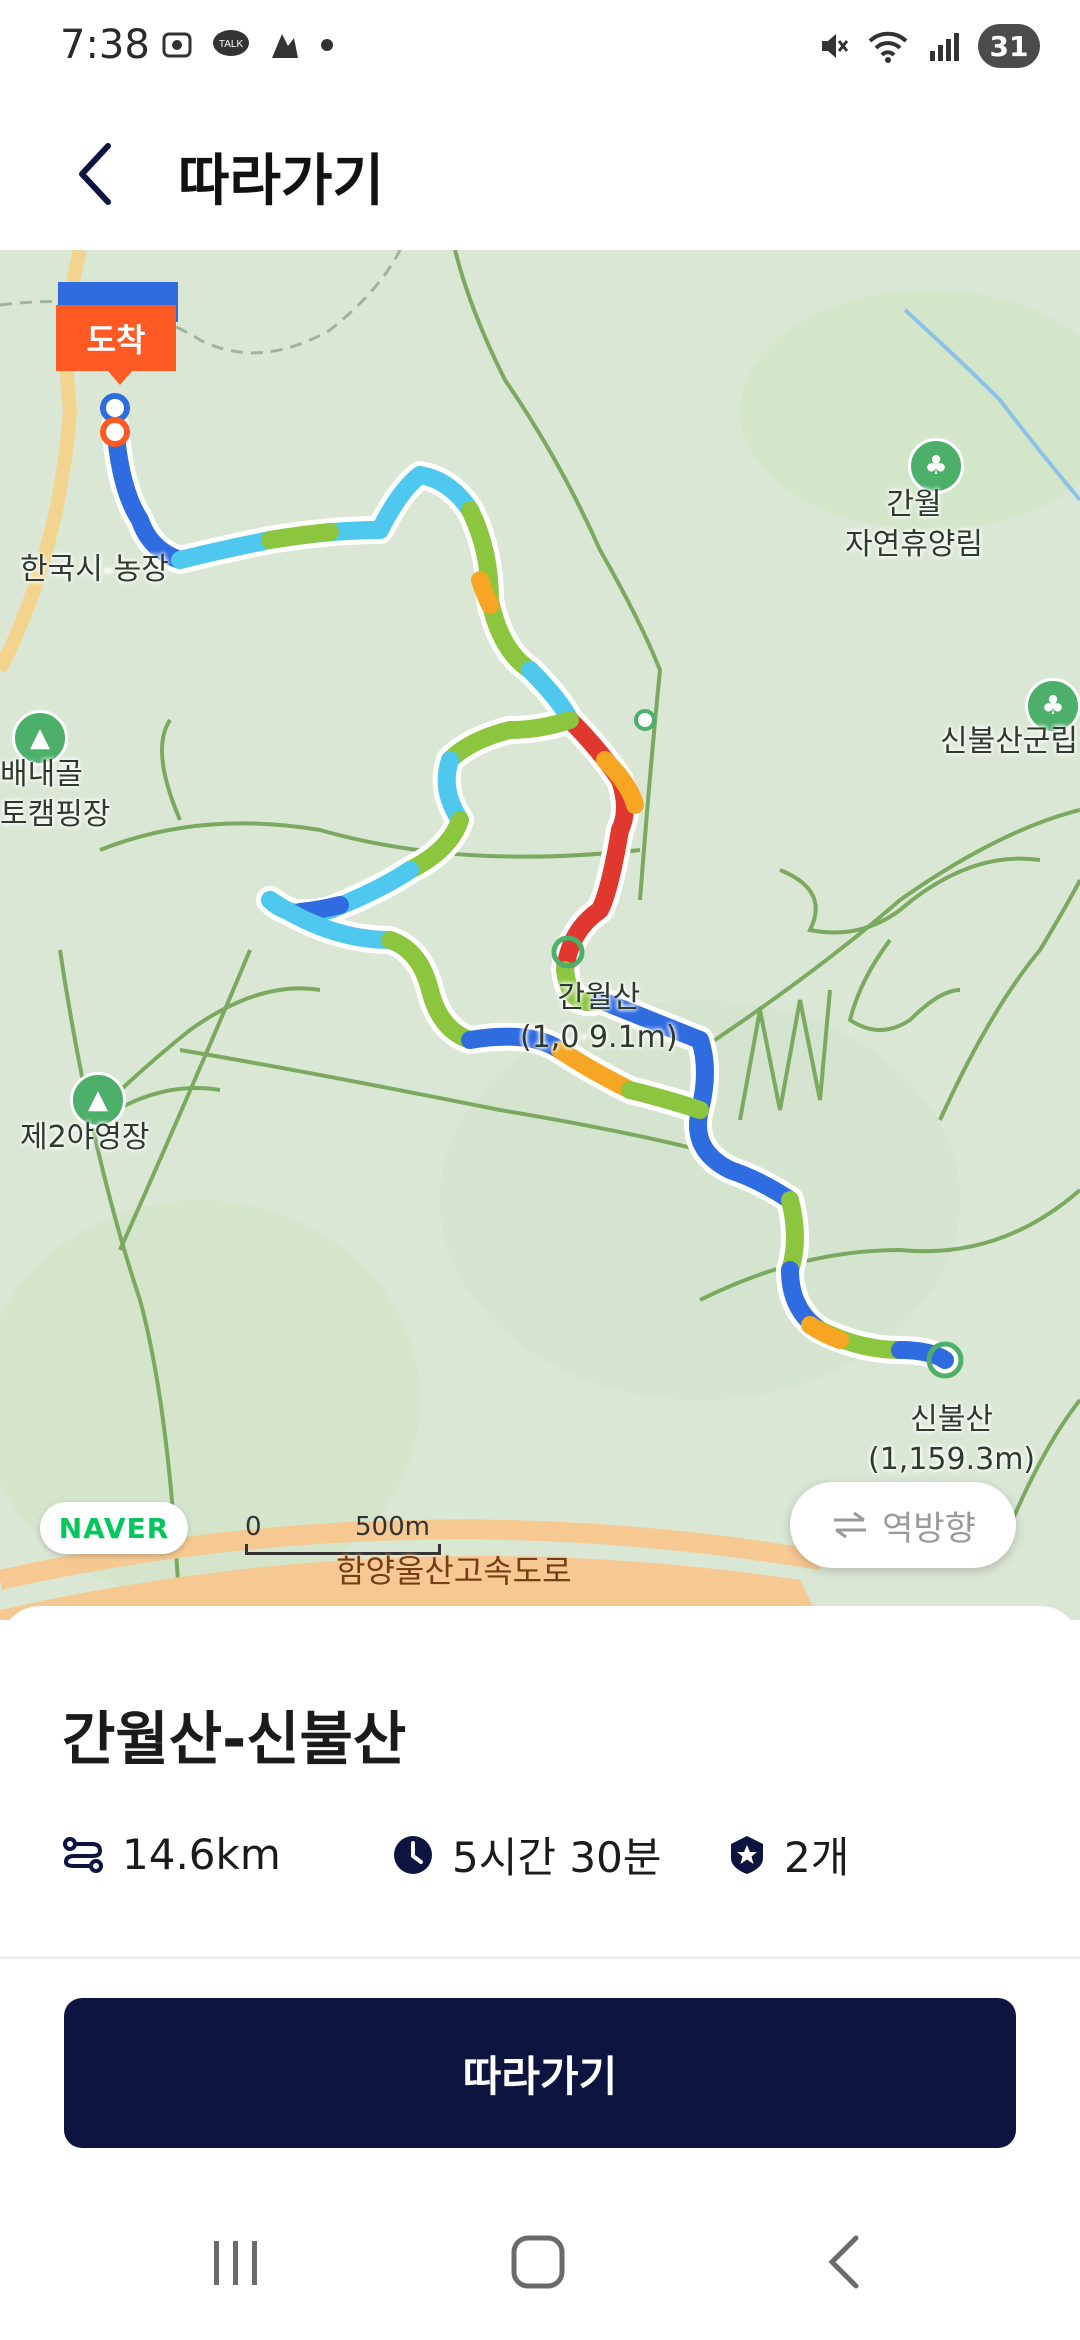 This screenshot has width=1080, height=2340. I want to click on scale-distance: 500m, so click(392, 1527).